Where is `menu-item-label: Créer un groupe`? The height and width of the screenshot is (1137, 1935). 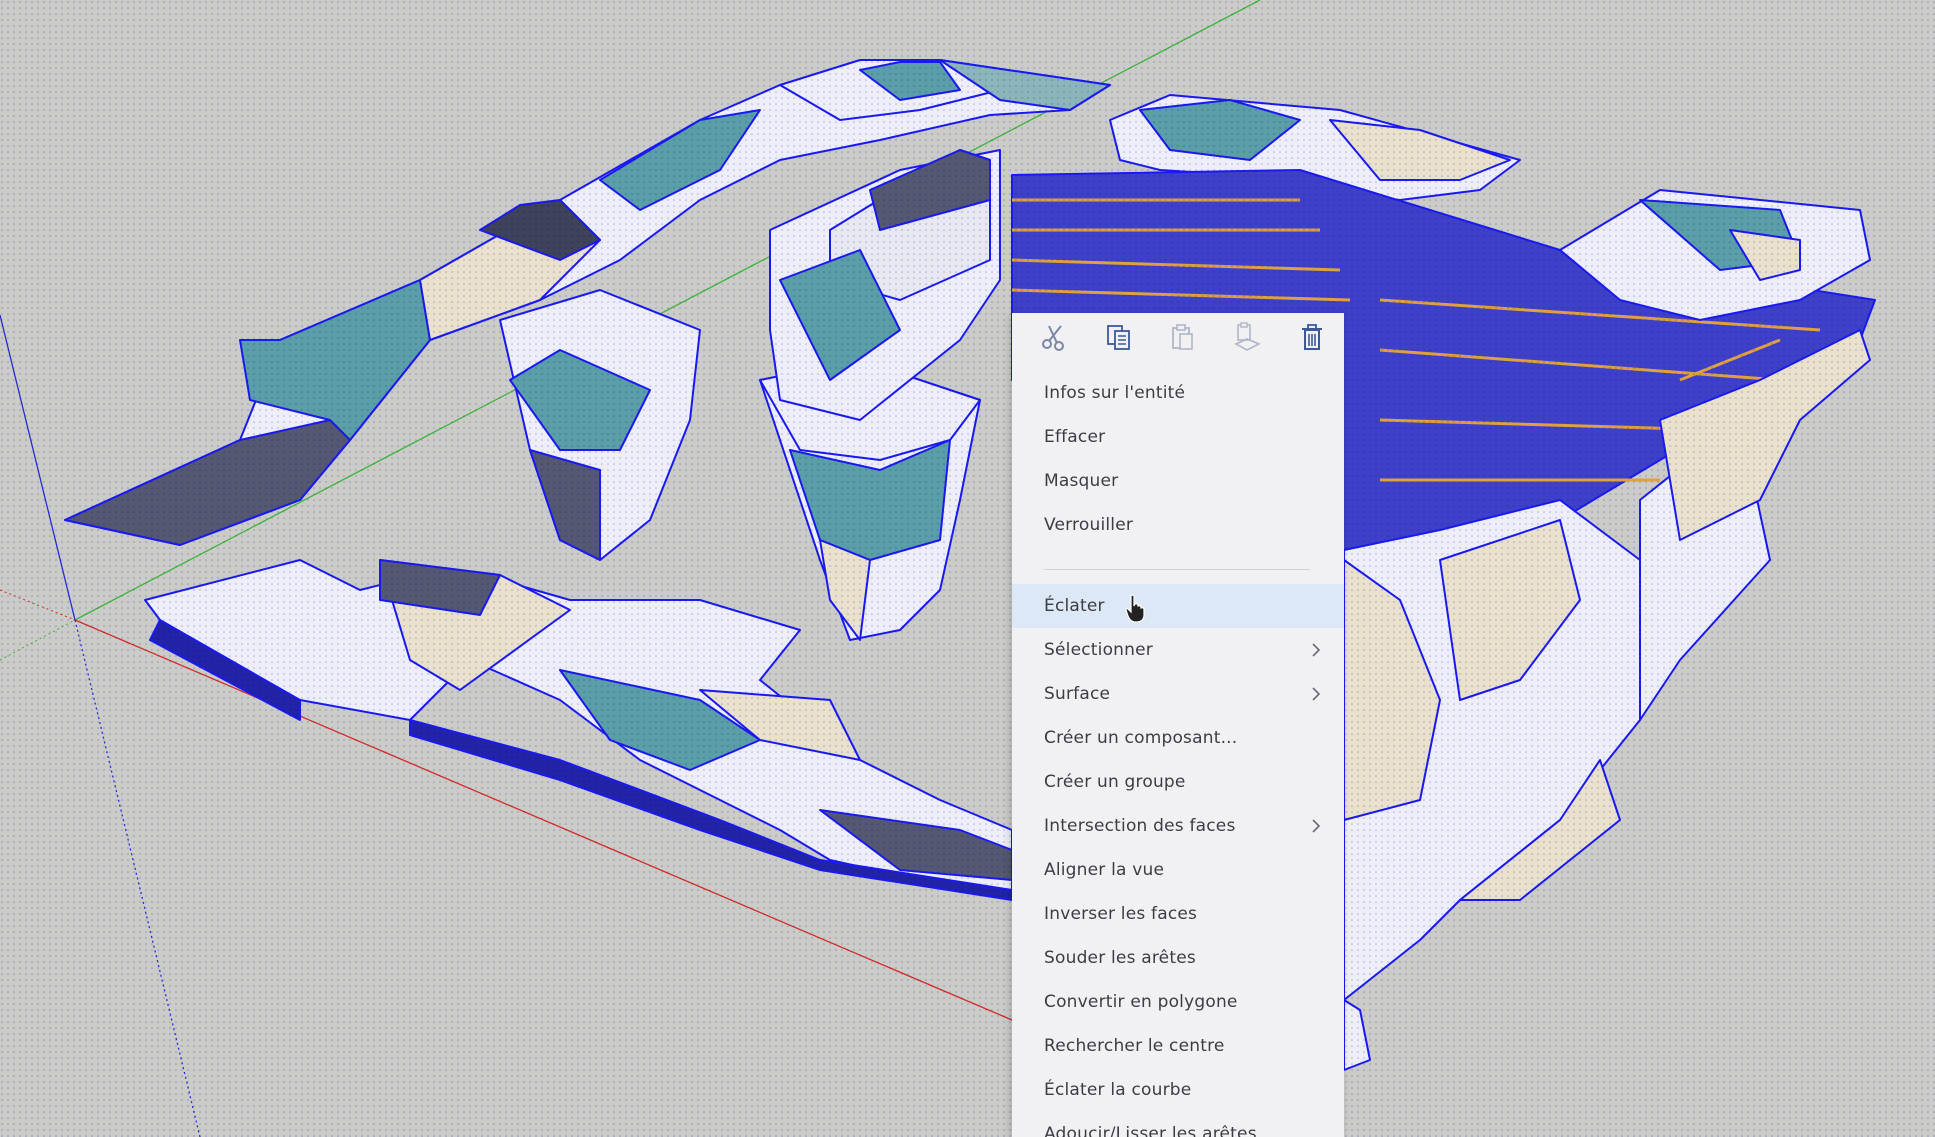
menu-item-label: Créer un groupe is located at coordinates (1115, 782).